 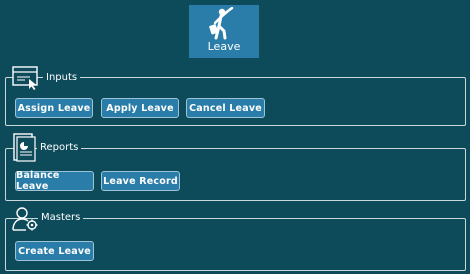 I want to click on leave-record-button: Leave Record, so click(x=140, y=181).